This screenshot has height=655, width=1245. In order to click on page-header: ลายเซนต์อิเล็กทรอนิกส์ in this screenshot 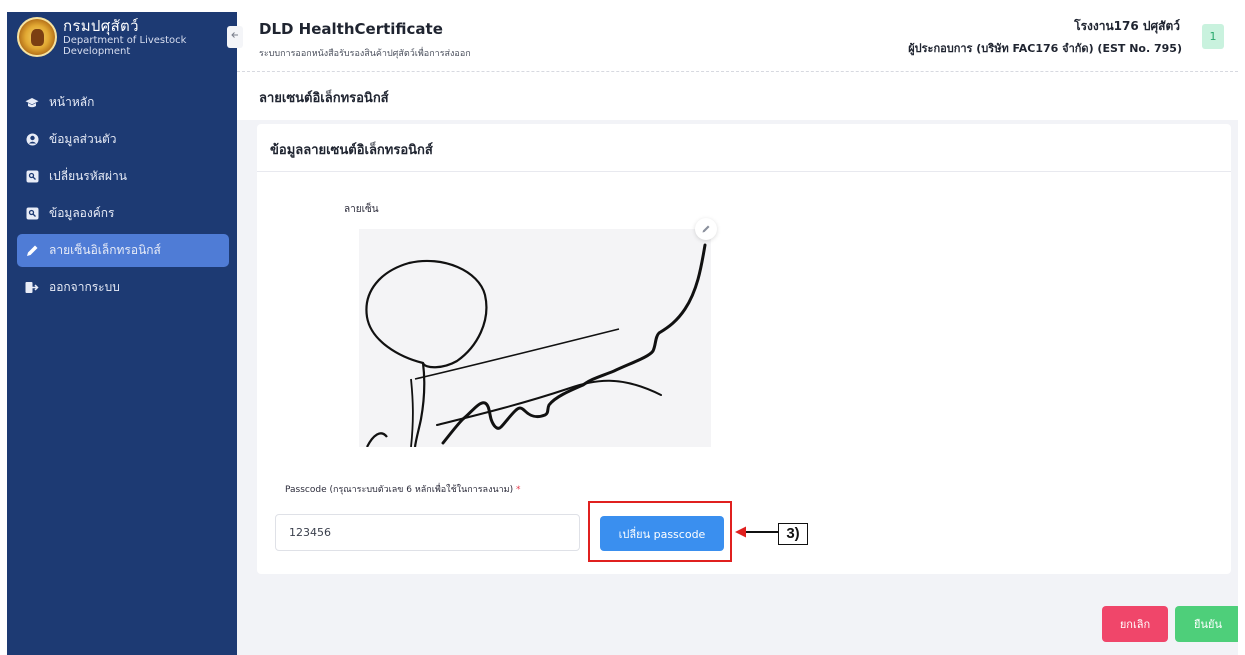, I will do `click(737, 96)`.